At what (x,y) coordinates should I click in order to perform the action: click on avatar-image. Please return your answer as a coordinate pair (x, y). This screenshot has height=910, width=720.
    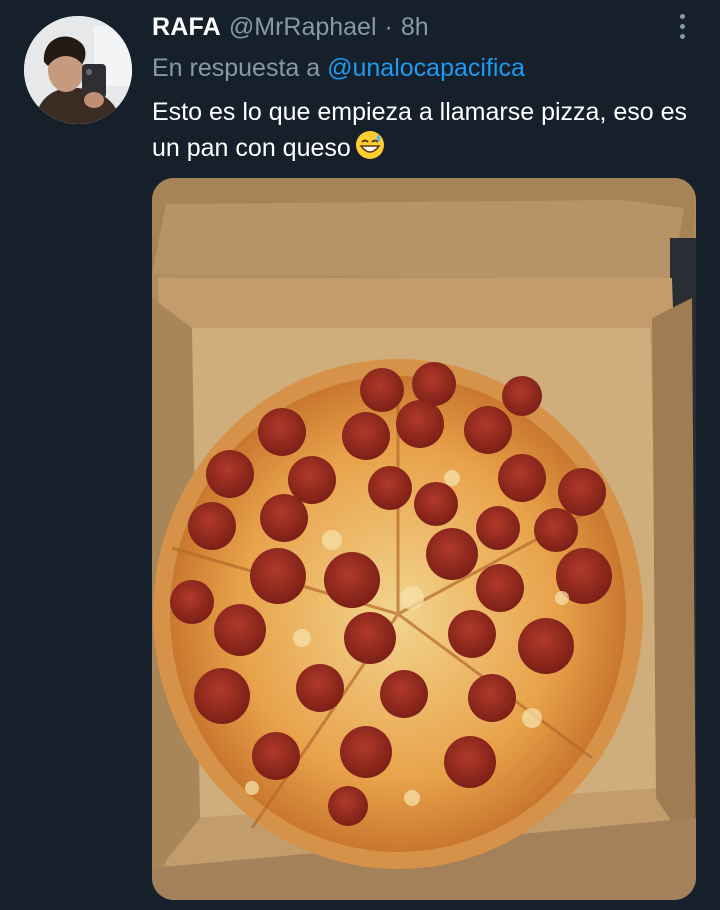
    Looking at the image, I should click on (78, 70).